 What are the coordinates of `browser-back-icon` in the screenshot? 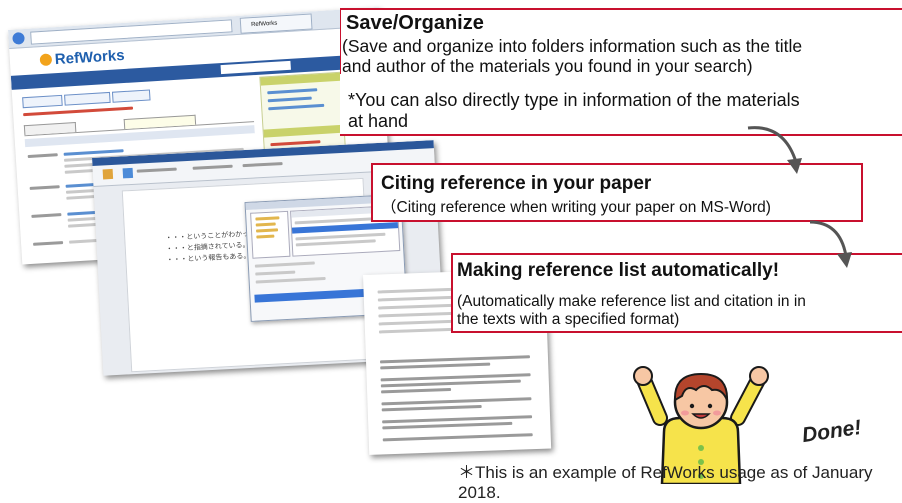 It's located at (18, 38).